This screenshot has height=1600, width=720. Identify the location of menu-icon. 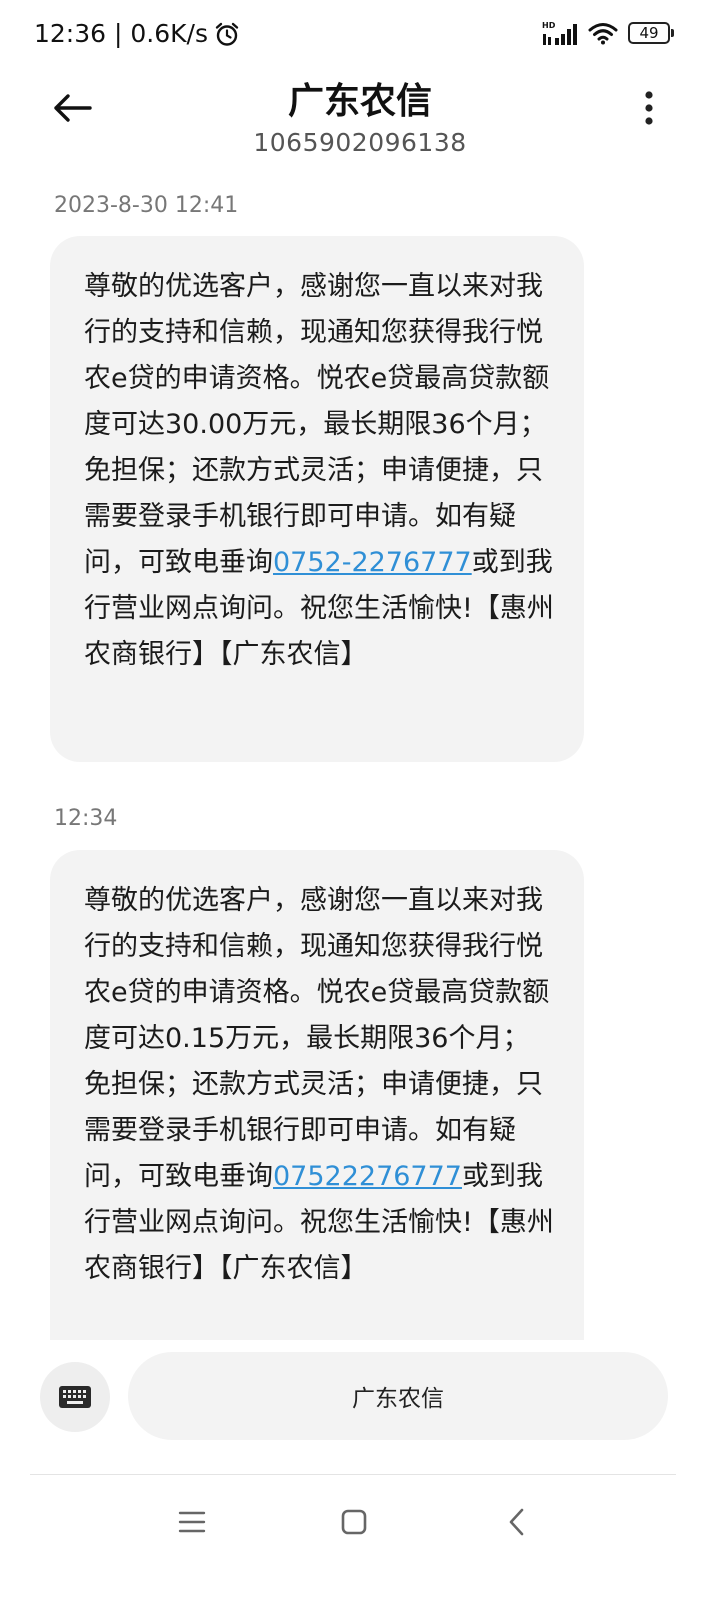
(192, 1522).